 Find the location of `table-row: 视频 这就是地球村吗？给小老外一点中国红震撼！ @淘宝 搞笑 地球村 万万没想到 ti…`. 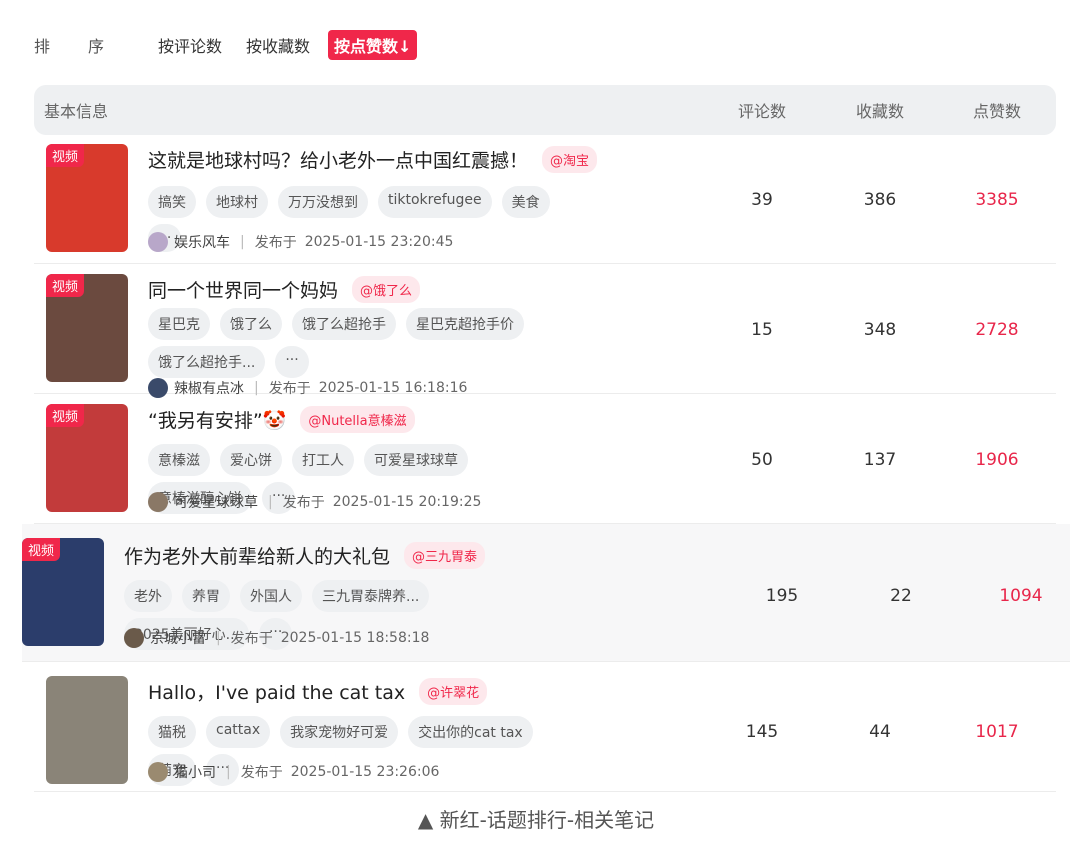

table-row: 视频 这就是地球村吗？给小老外一点中国红震撼！ @淘宝 搞笑 地球村 万万没想到 ti… is located at coordinates (545, 200).